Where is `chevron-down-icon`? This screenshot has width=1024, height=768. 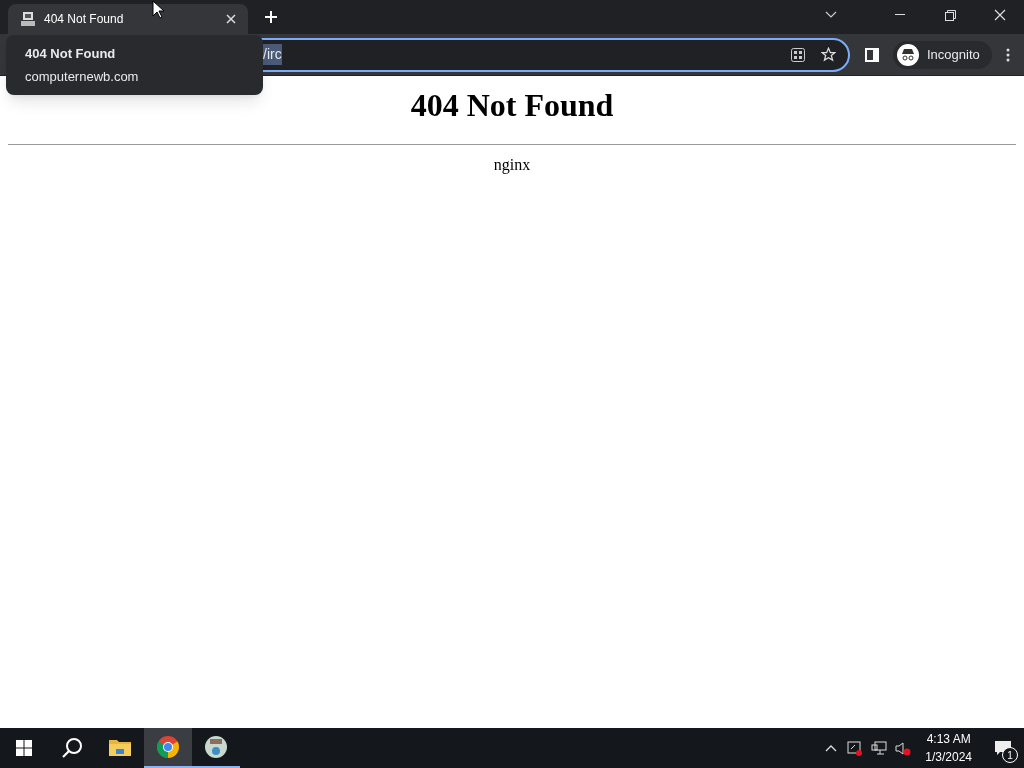
chevron-down-icon is located at coordinates (831, 15).